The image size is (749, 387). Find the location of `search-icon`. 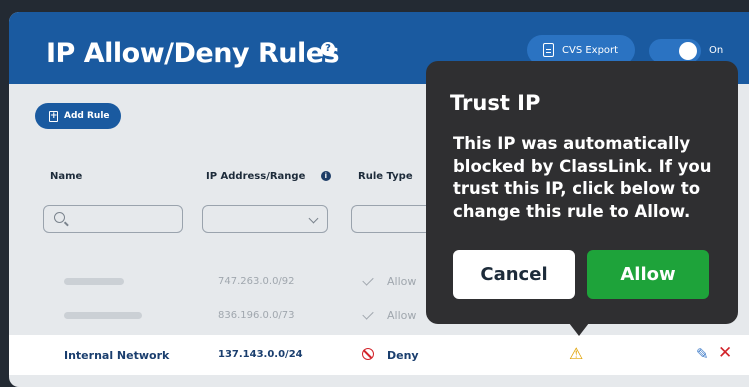

search-icon is located at coordinates (59, 217).